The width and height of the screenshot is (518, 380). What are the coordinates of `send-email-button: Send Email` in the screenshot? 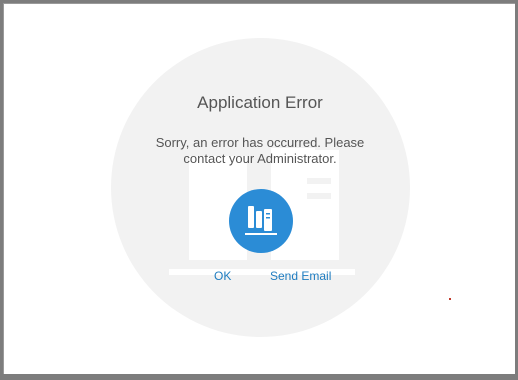 It's located at (300, 276).